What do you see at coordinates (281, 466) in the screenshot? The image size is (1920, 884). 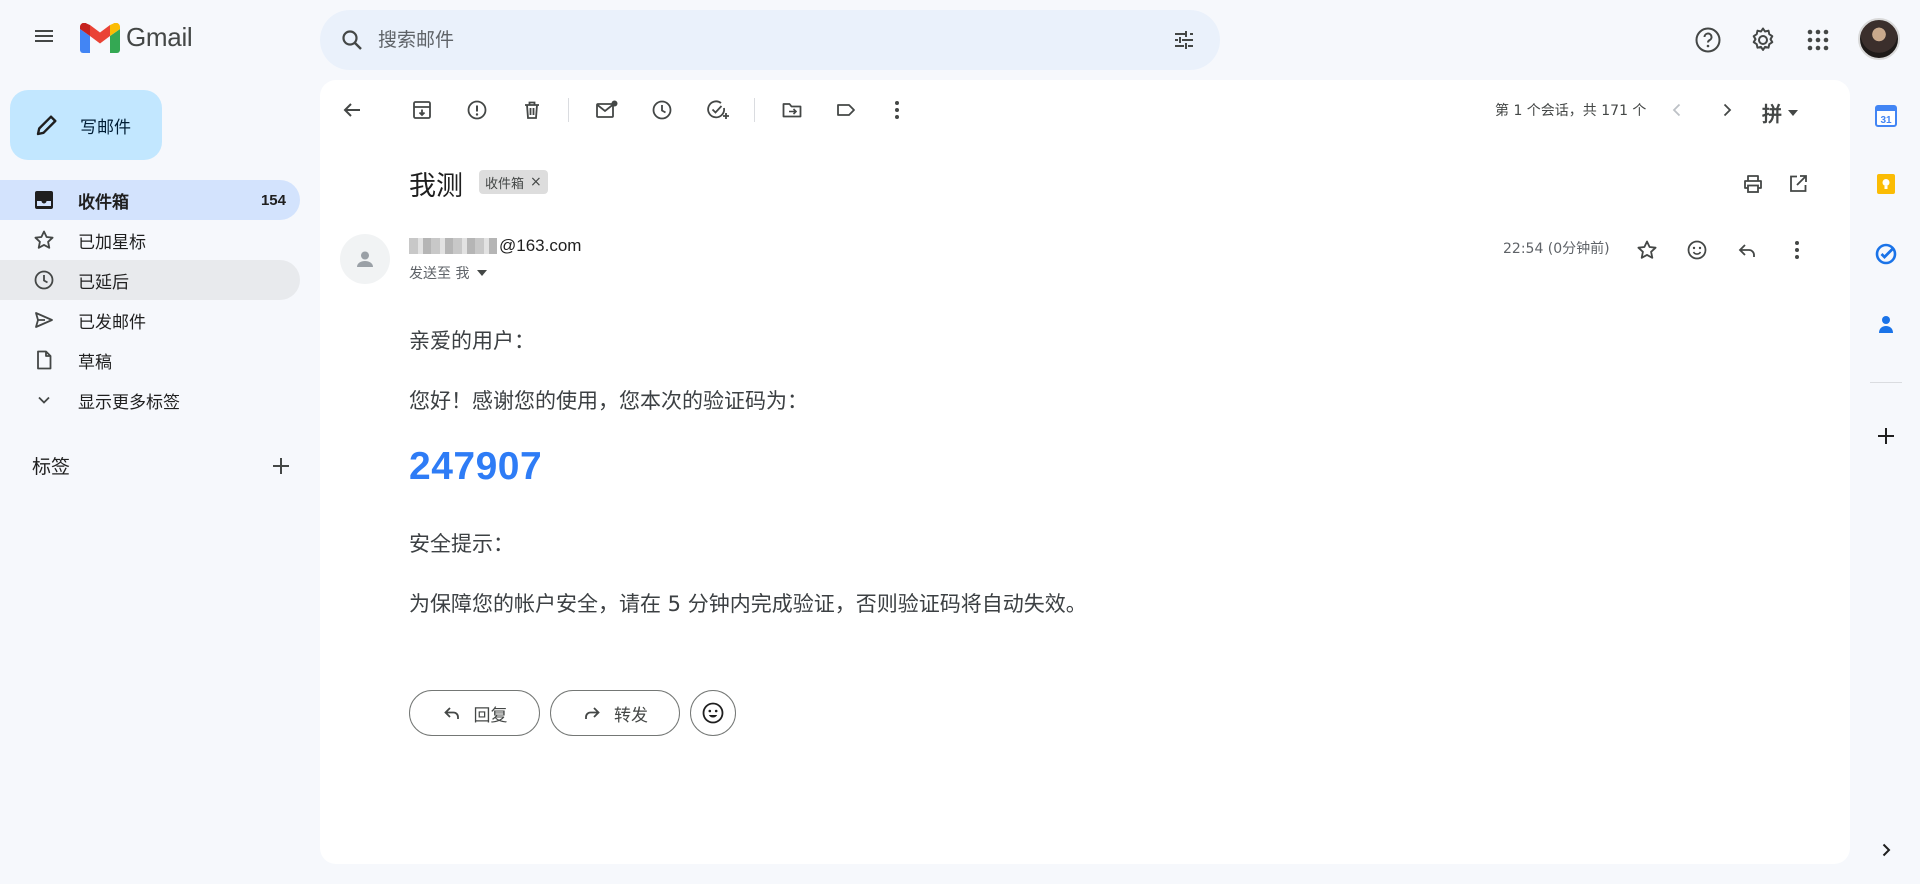 I see `add-label-plus-icon` at bounding box center [281, 466].